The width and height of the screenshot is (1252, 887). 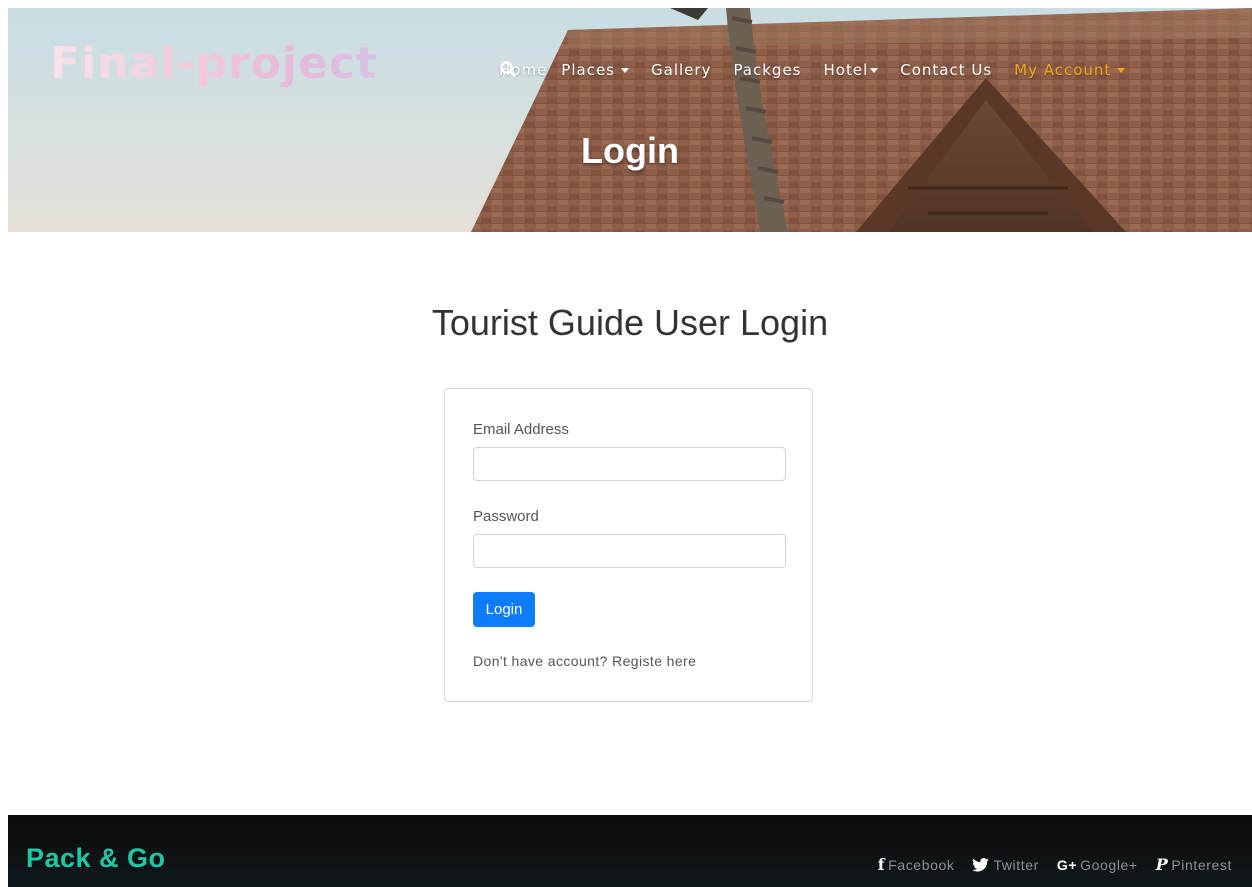 I want to click on nav-hotel-label: Hotel, so click(x=846, y=70).